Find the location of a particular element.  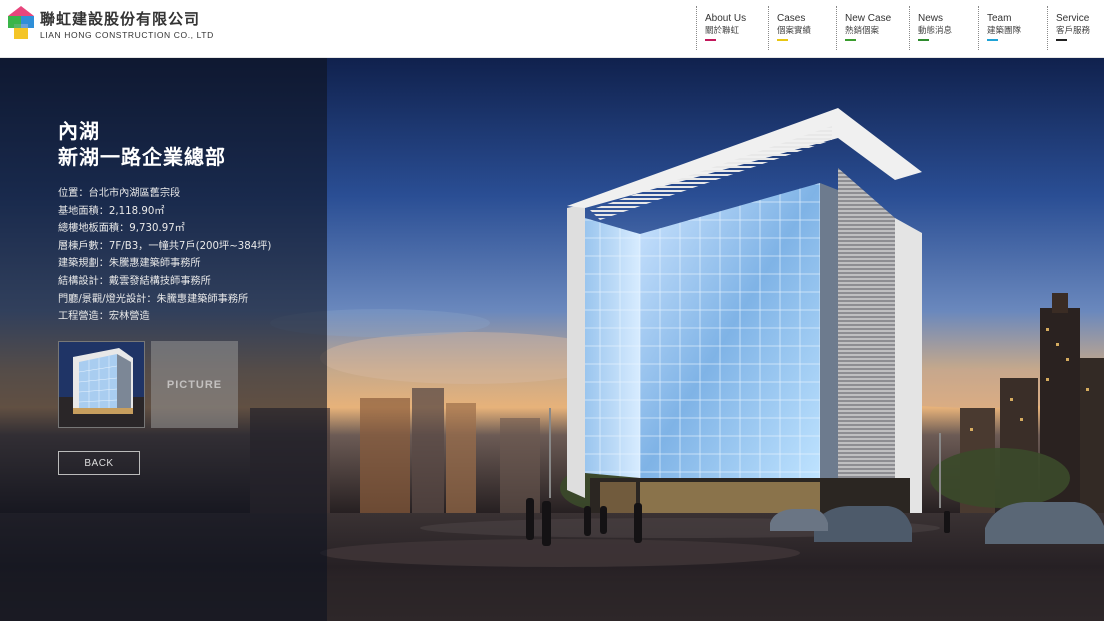

nav-label-en: Team is located at coordinates (999, 18).